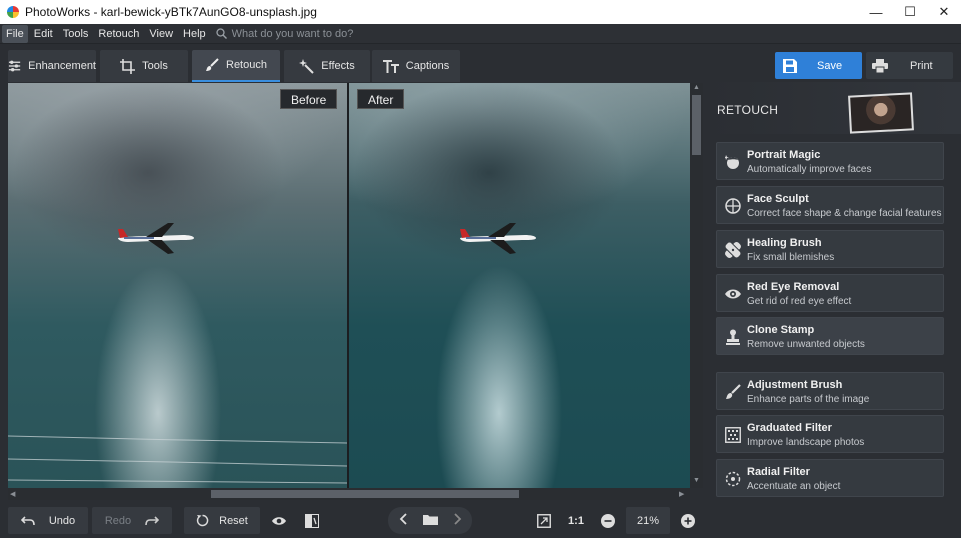 Image resolution: width=961 pixels, height=538 pixels. Describe the element at coordinates (354, 520) in the screenshot. I see `bottom-toolbar: Undo Redo Reset 1:1 21%` at that location.